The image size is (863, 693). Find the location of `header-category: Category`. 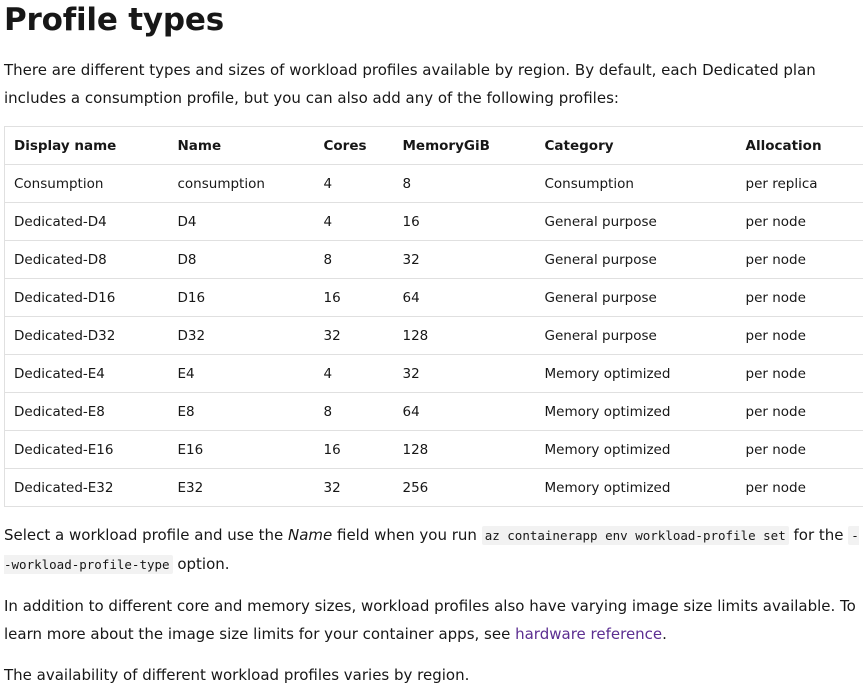

header-category: Category is located at coordinates (636, 145).